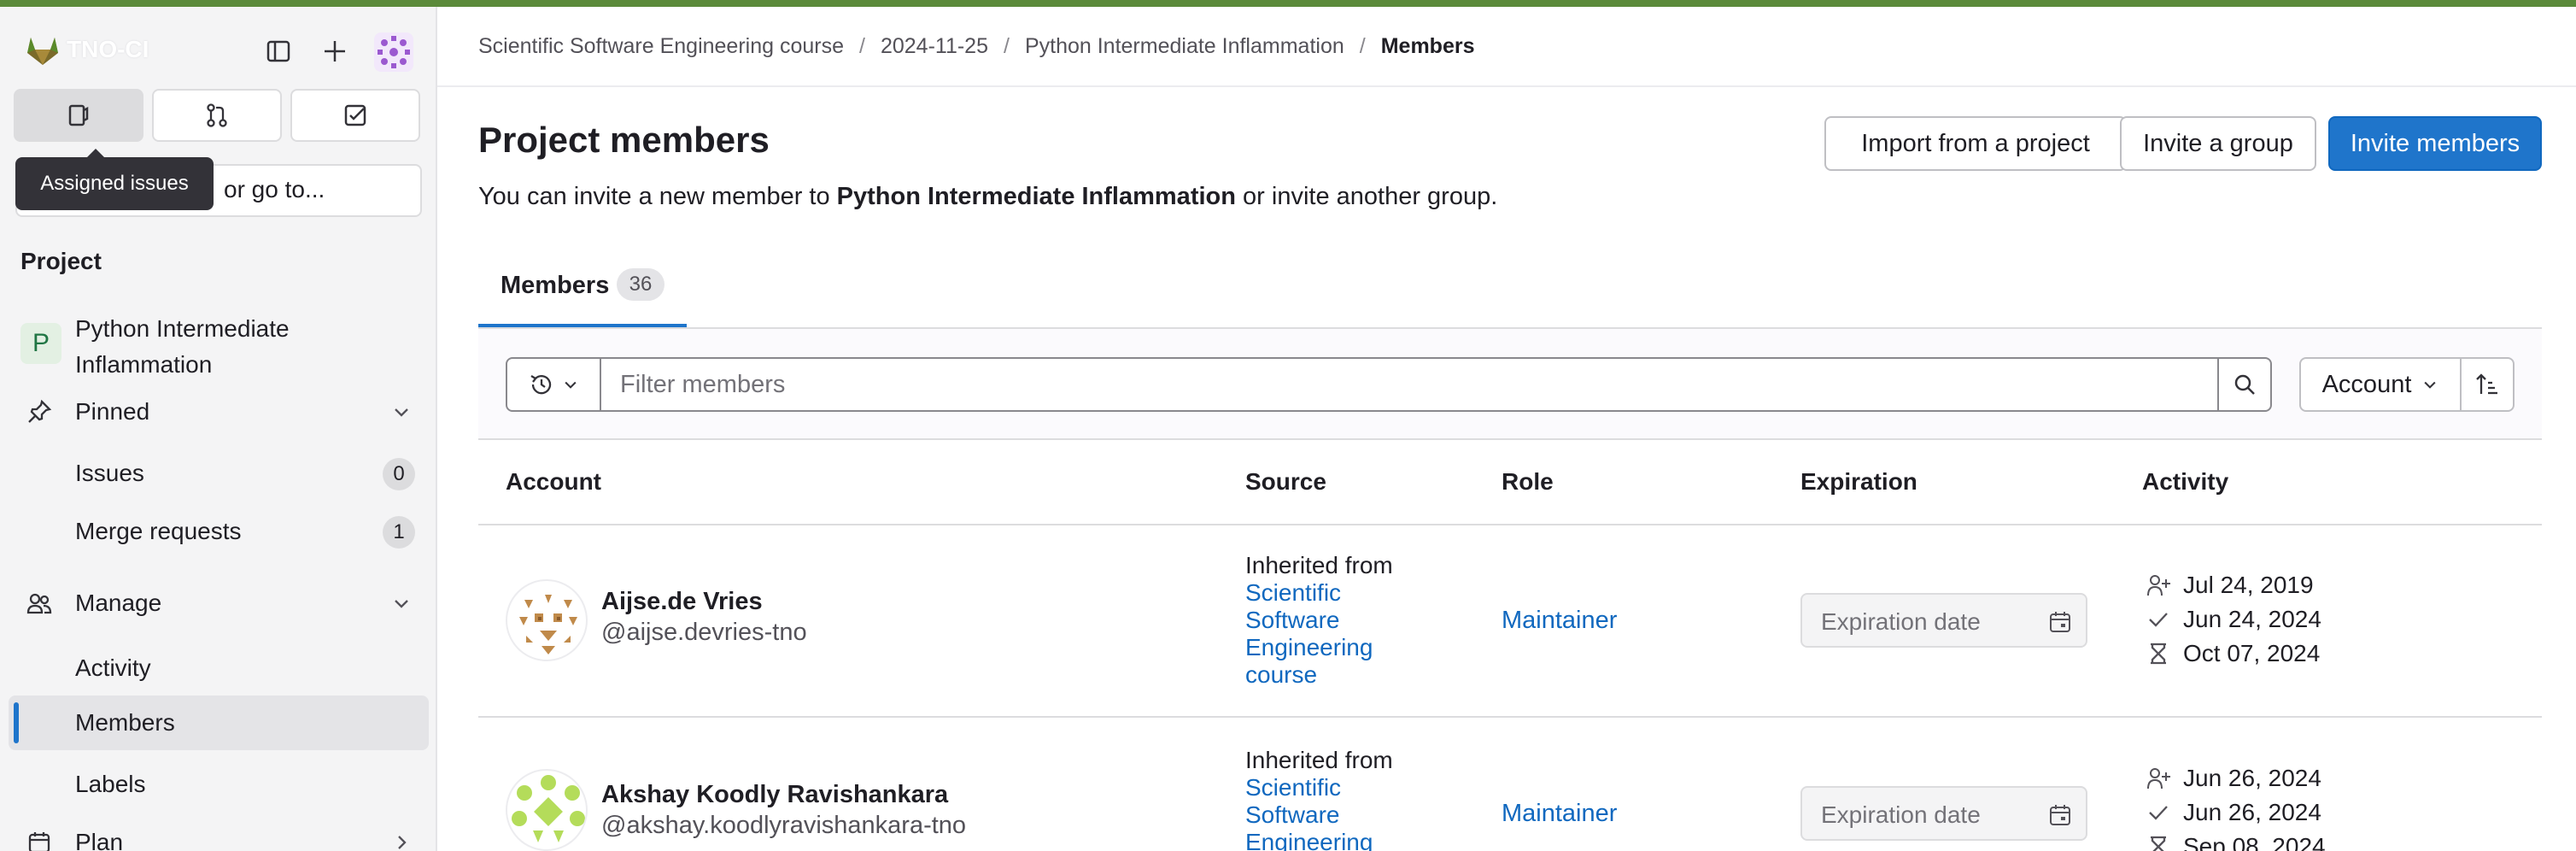  I want to click on source-group-link: Scientific Software Engineering course, so click(1309, 633).